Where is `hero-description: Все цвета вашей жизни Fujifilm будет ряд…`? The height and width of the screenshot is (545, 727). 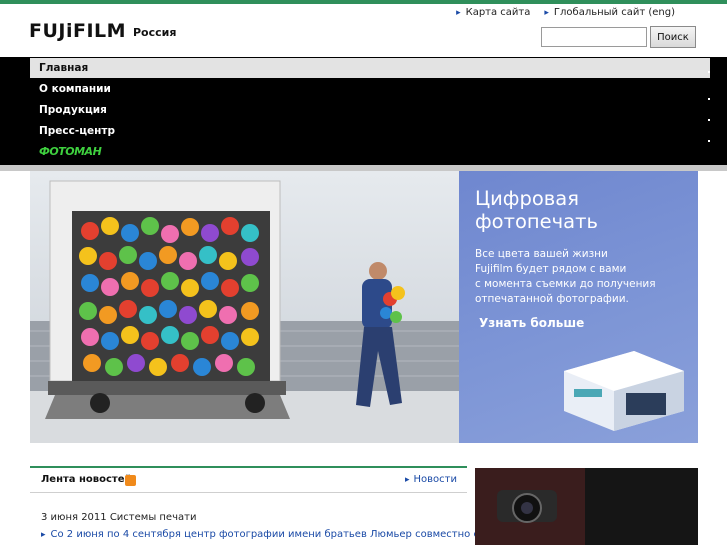 hero-description: Все цвета вашей жизни Fujifilm будет ряд… is located at coordinates (565, 276).